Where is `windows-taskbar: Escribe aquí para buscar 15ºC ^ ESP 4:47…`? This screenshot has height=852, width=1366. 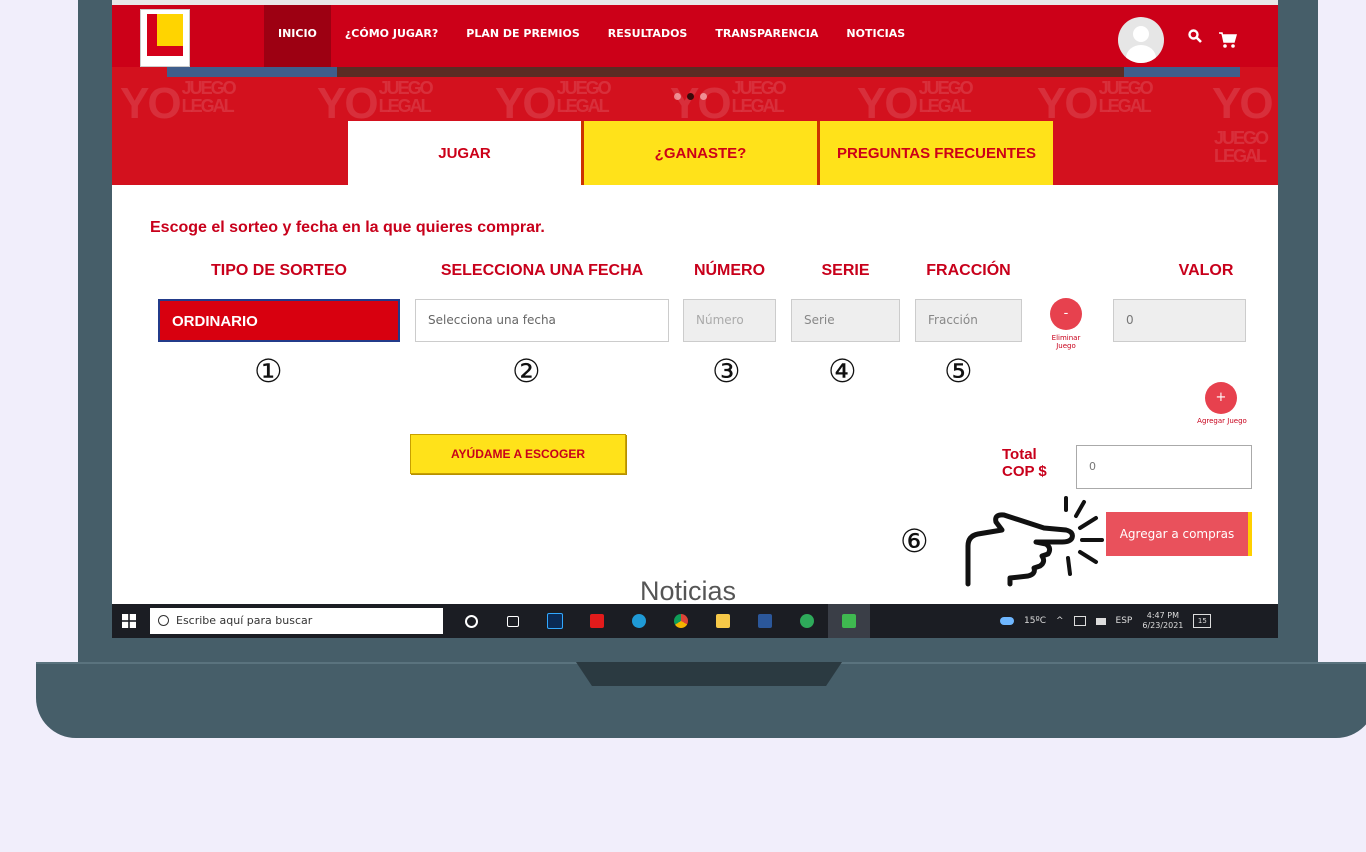
windows-taskbar: Escribe aquí para buscar 15ºC ^ ESP 4:47… is located at coordinates (695, 621).